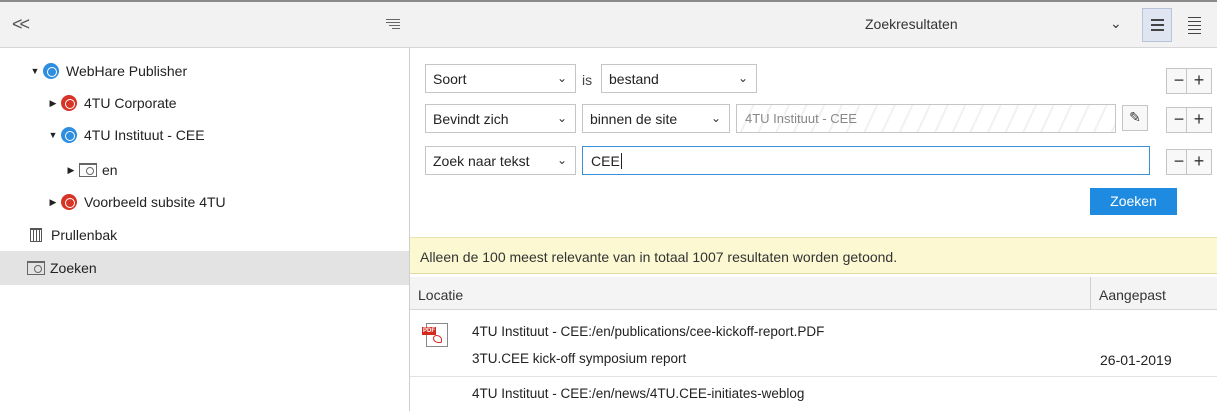 The width and height of the screenshot is (1217, 411). Describe the element at coordinates (440, 295) in the screenshot. I see `column-header-location: Locatie` at that location.